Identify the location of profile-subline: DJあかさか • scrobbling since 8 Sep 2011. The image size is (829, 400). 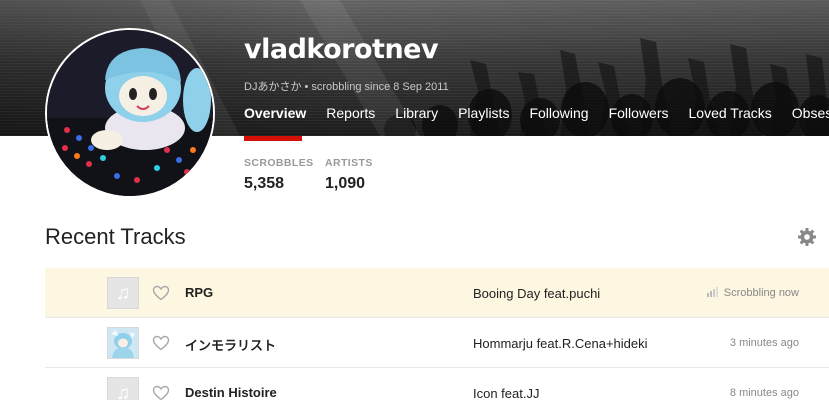
(346, 87).